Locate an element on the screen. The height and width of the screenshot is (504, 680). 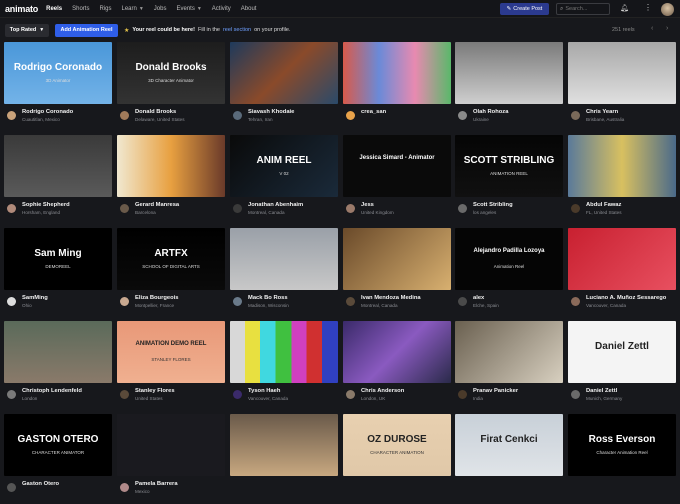
author-name: Chris Anderson is located at coordinates (382, 391).